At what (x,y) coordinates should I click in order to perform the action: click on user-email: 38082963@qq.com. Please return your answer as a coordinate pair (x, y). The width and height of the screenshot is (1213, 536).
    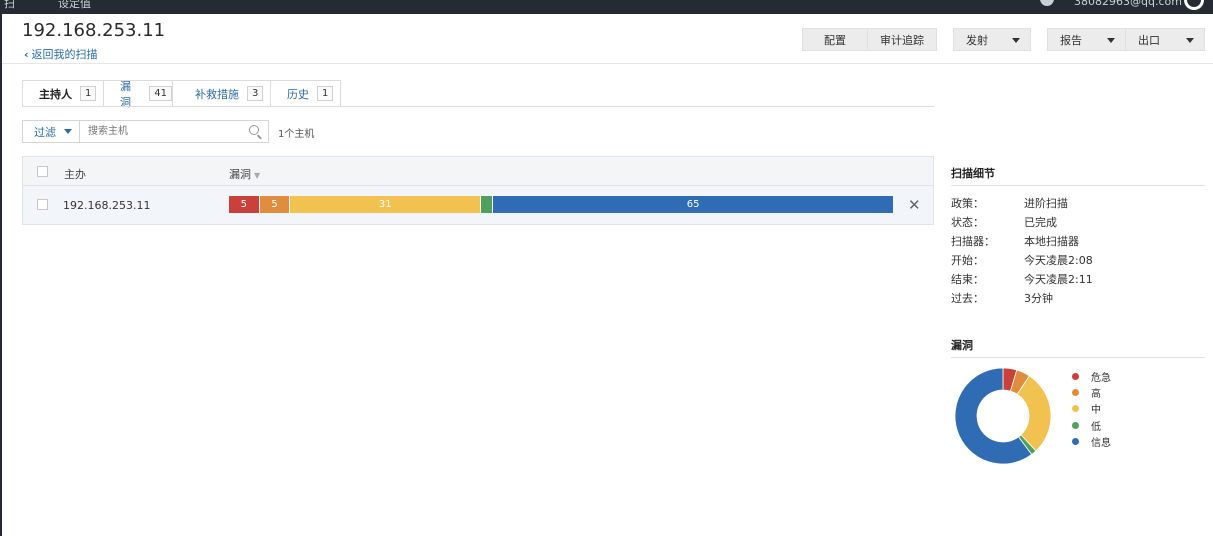
    Looking at the image, I should click on (1128, 4).